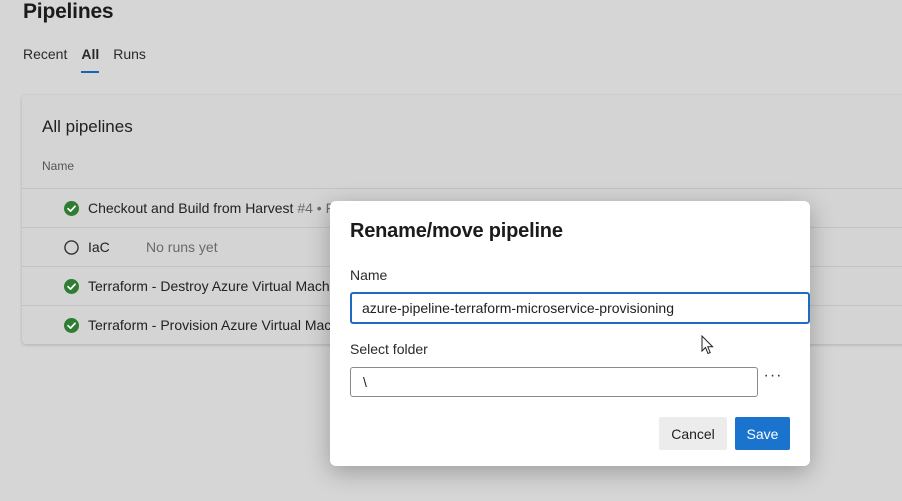 The width and height of the screenshot is (902, 501). I want to click on pipeline-name-input, so click(580, 308).